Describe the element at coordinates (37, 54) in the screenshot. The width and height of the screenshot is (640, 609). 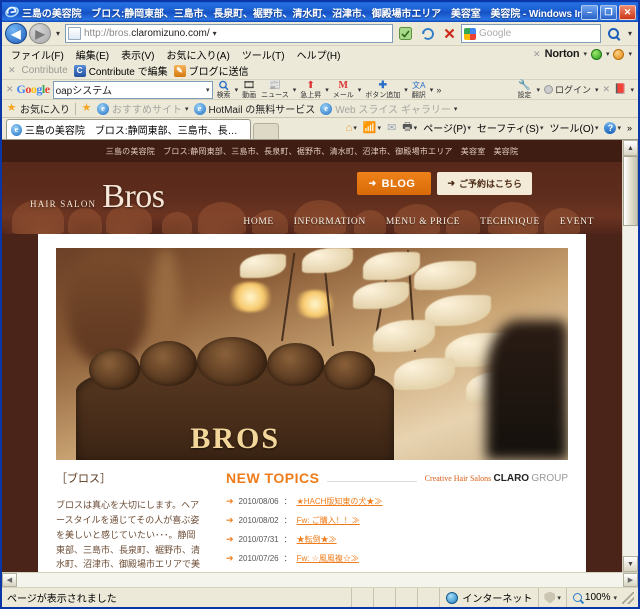
I see `menu-item-file: ファイル(F)` at that location.